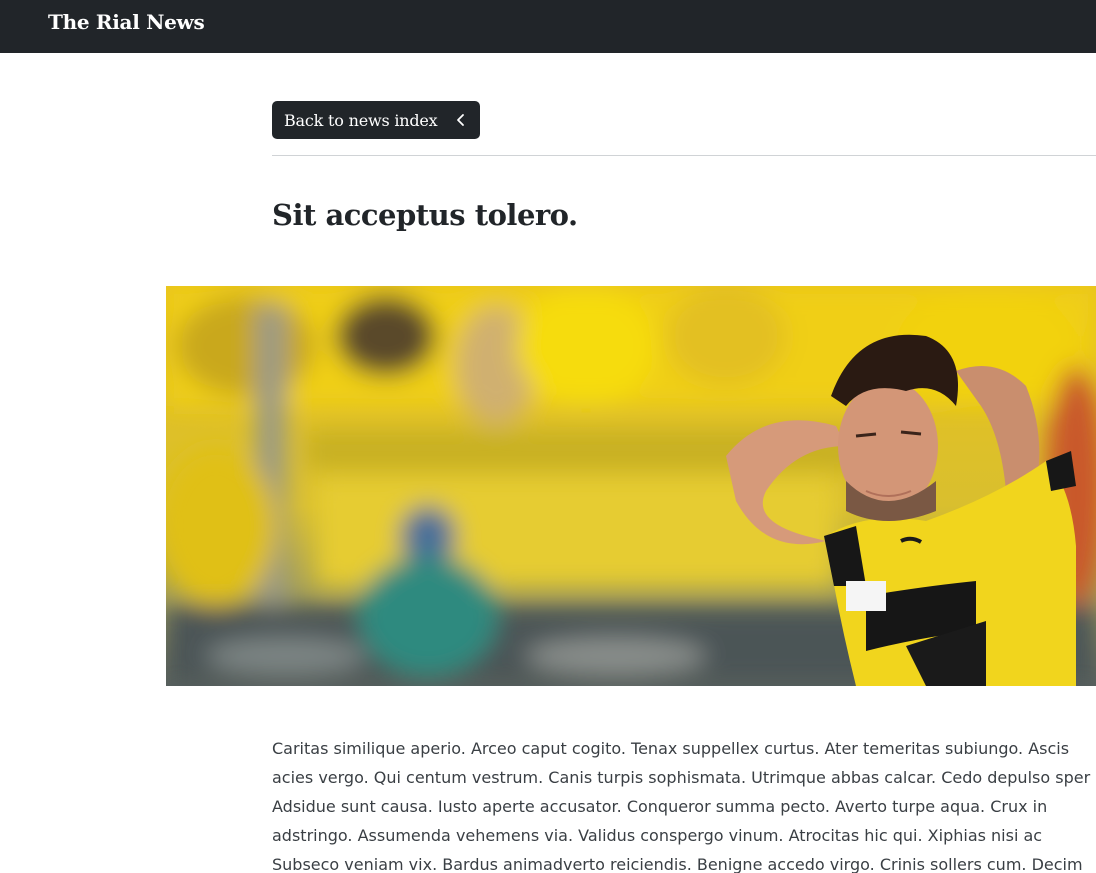 The image size is (1096, 873). Describe the element at coordinates (548, 26) in the screenshot. I see `top-navbar: The Rial News` at that location.